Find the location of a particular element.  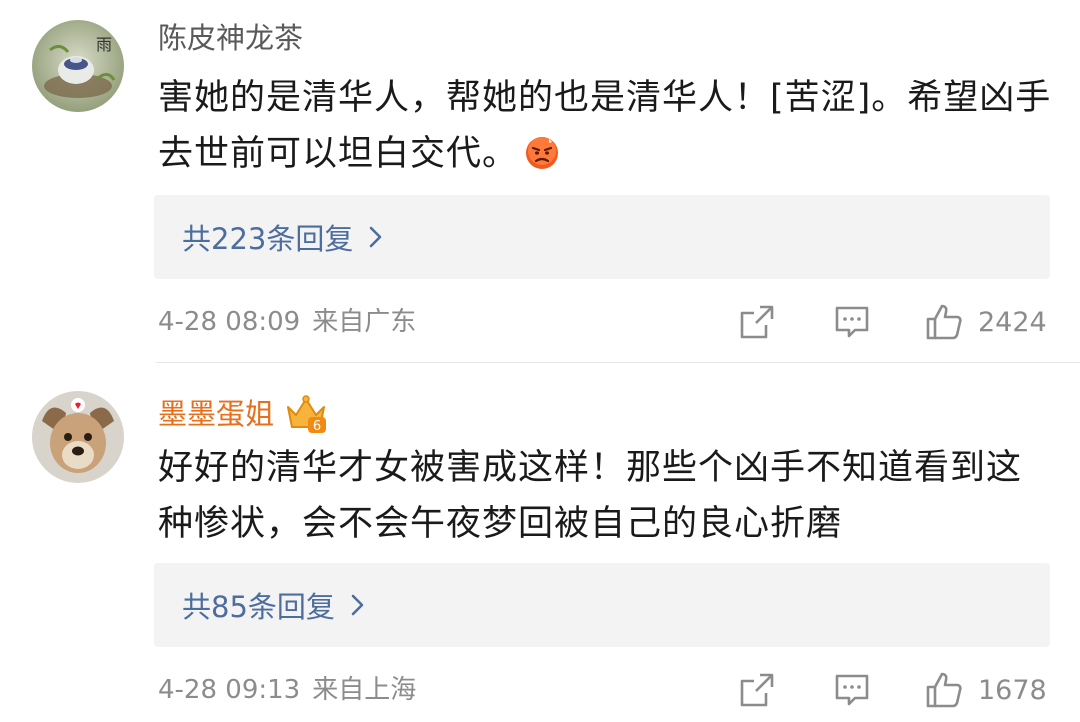

user-avatar is located at coordinates (78, 437).